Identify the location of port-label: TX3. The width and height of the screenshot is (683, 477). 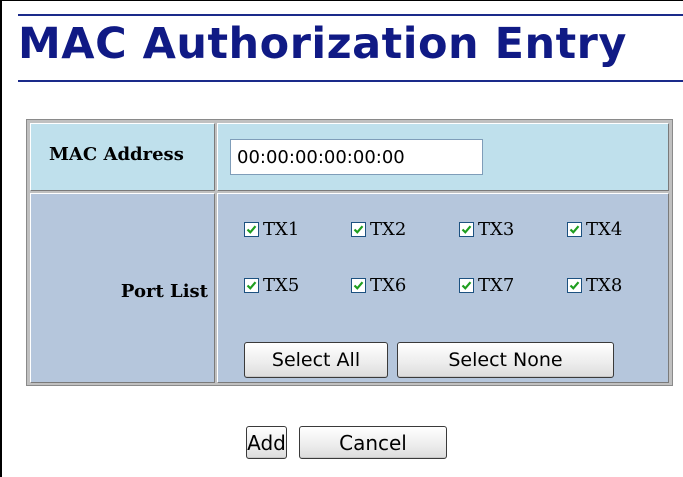
(496, 229).